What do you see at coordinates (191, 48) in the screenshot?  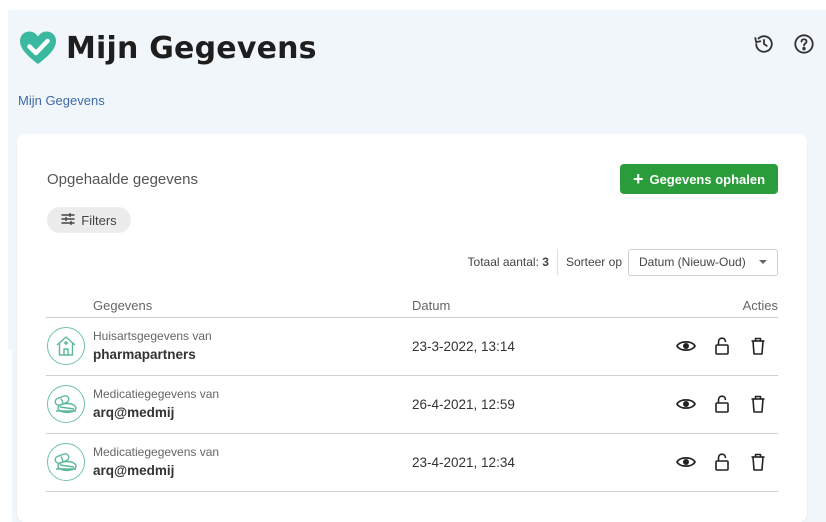 I see `page-title: Mijn Gegevens` at bounding box center [191, 48].